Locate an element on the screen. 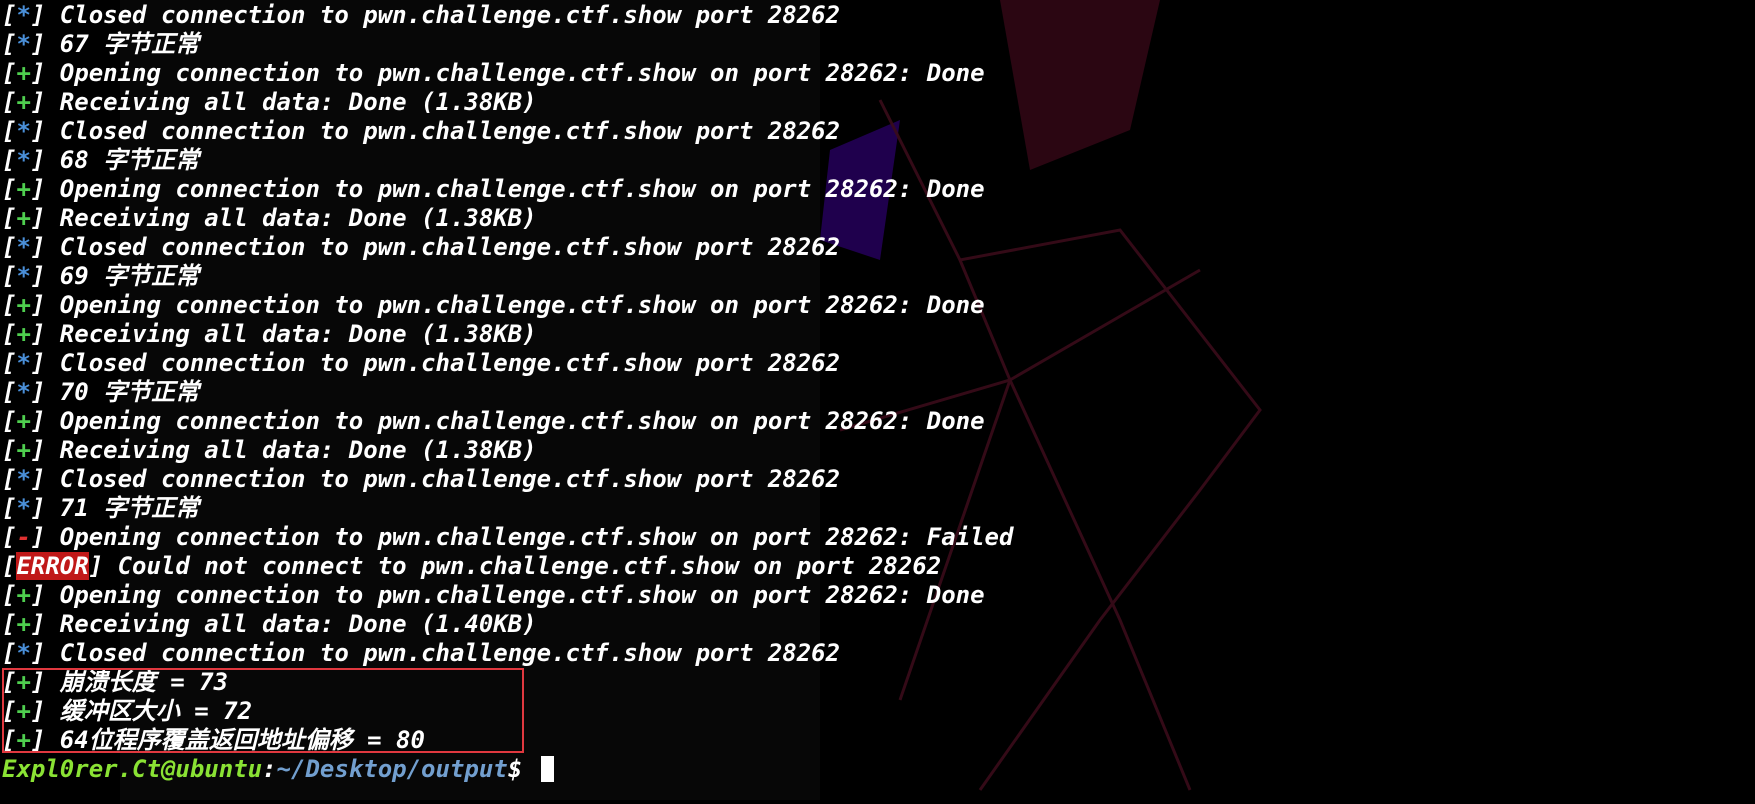  status-symbol: - is located at coordinates (23, 537).